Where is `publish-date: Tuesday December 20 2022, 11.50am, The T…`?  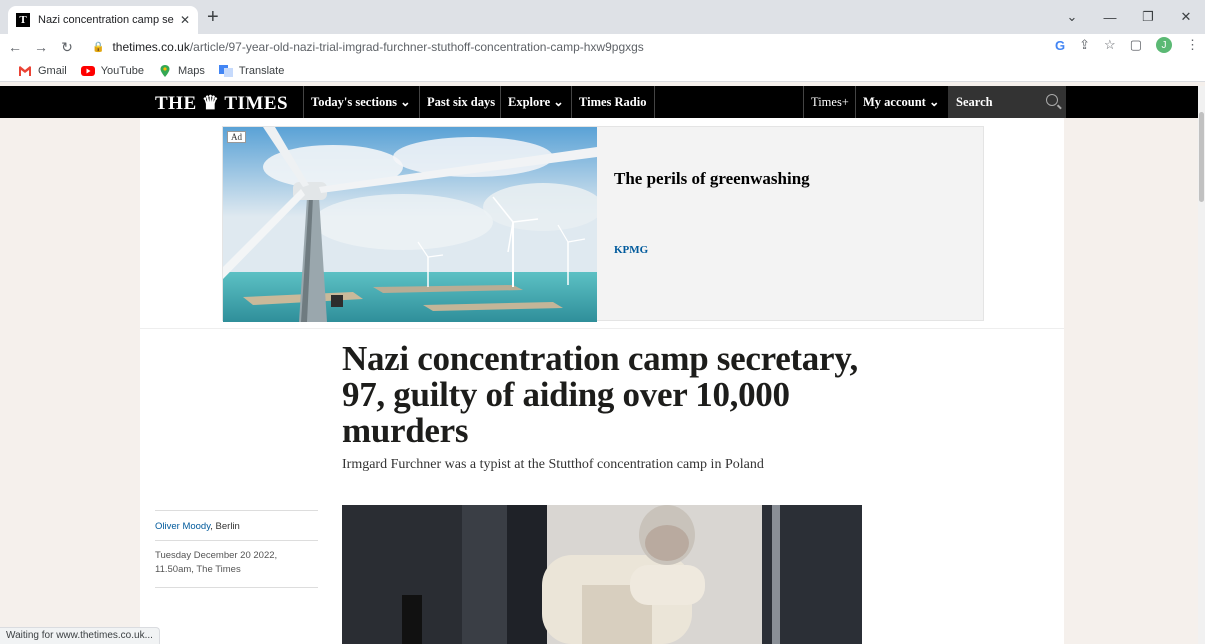
publish-date: Tuesday December 20 2022, 11.50am, The T… is located at coordinates (236, 564).